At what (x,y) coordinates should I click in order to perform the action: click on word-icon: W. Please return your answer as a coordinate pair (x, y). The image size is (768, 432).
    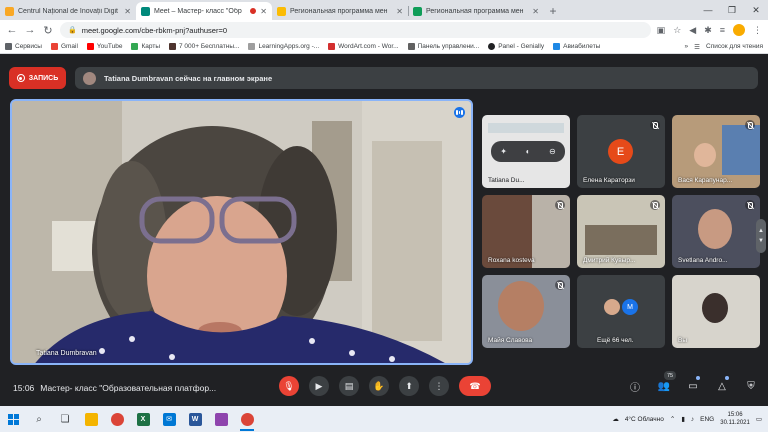
    Looking at the image, I should click on (195, 419).